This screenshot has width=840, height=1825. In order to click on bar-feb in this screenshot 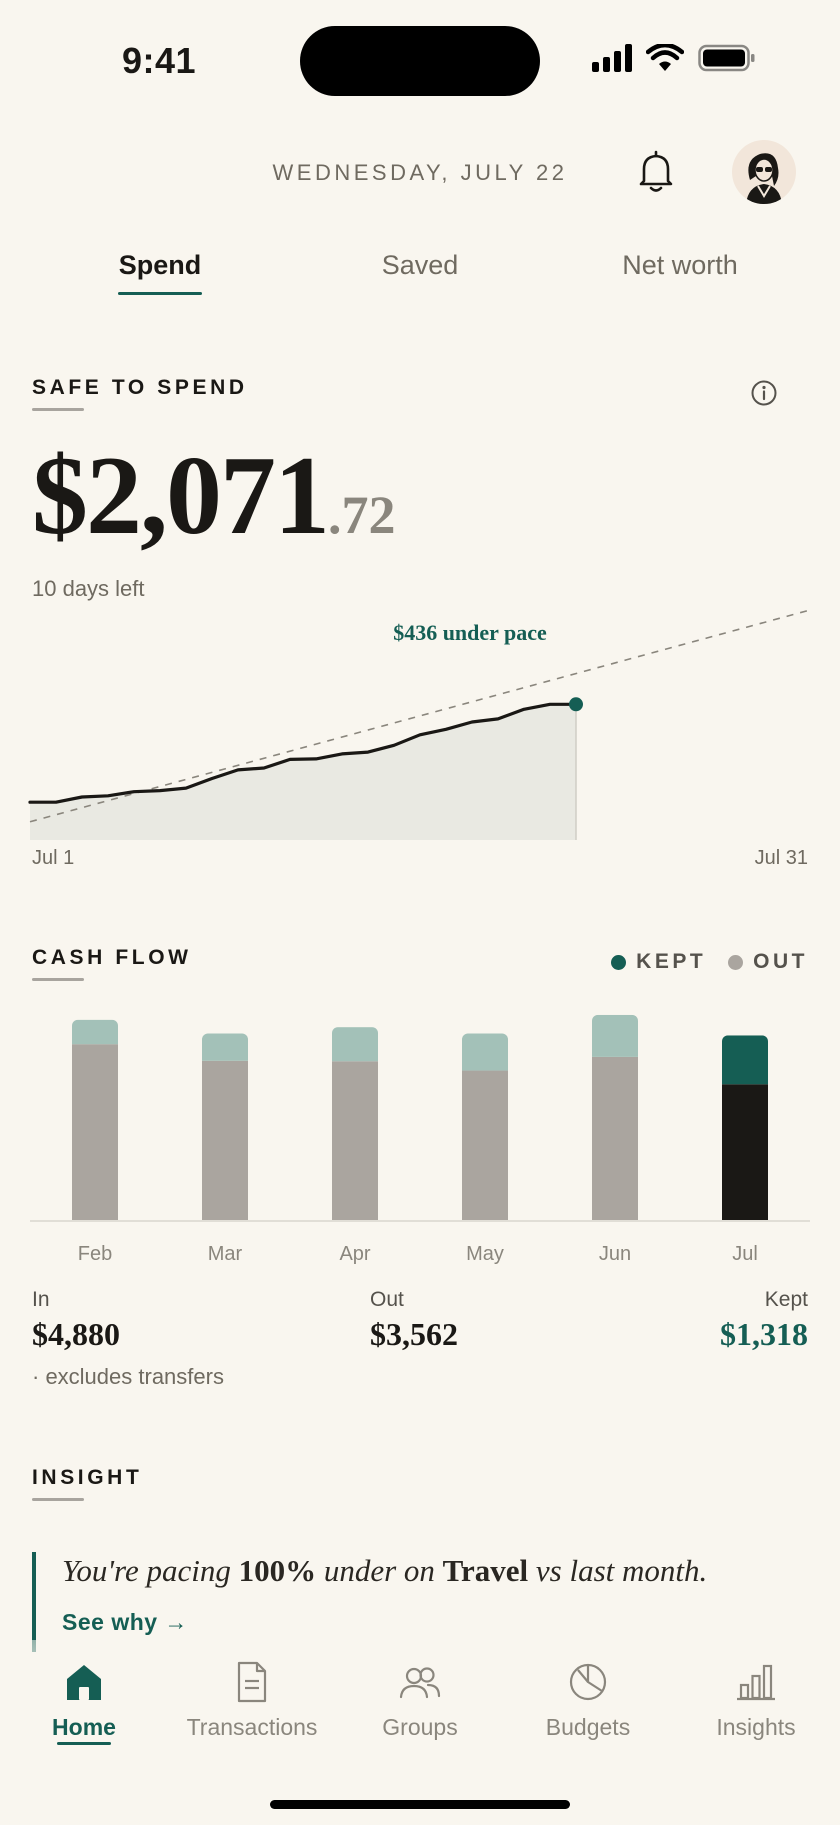, I will do `click(95, 1119)`.